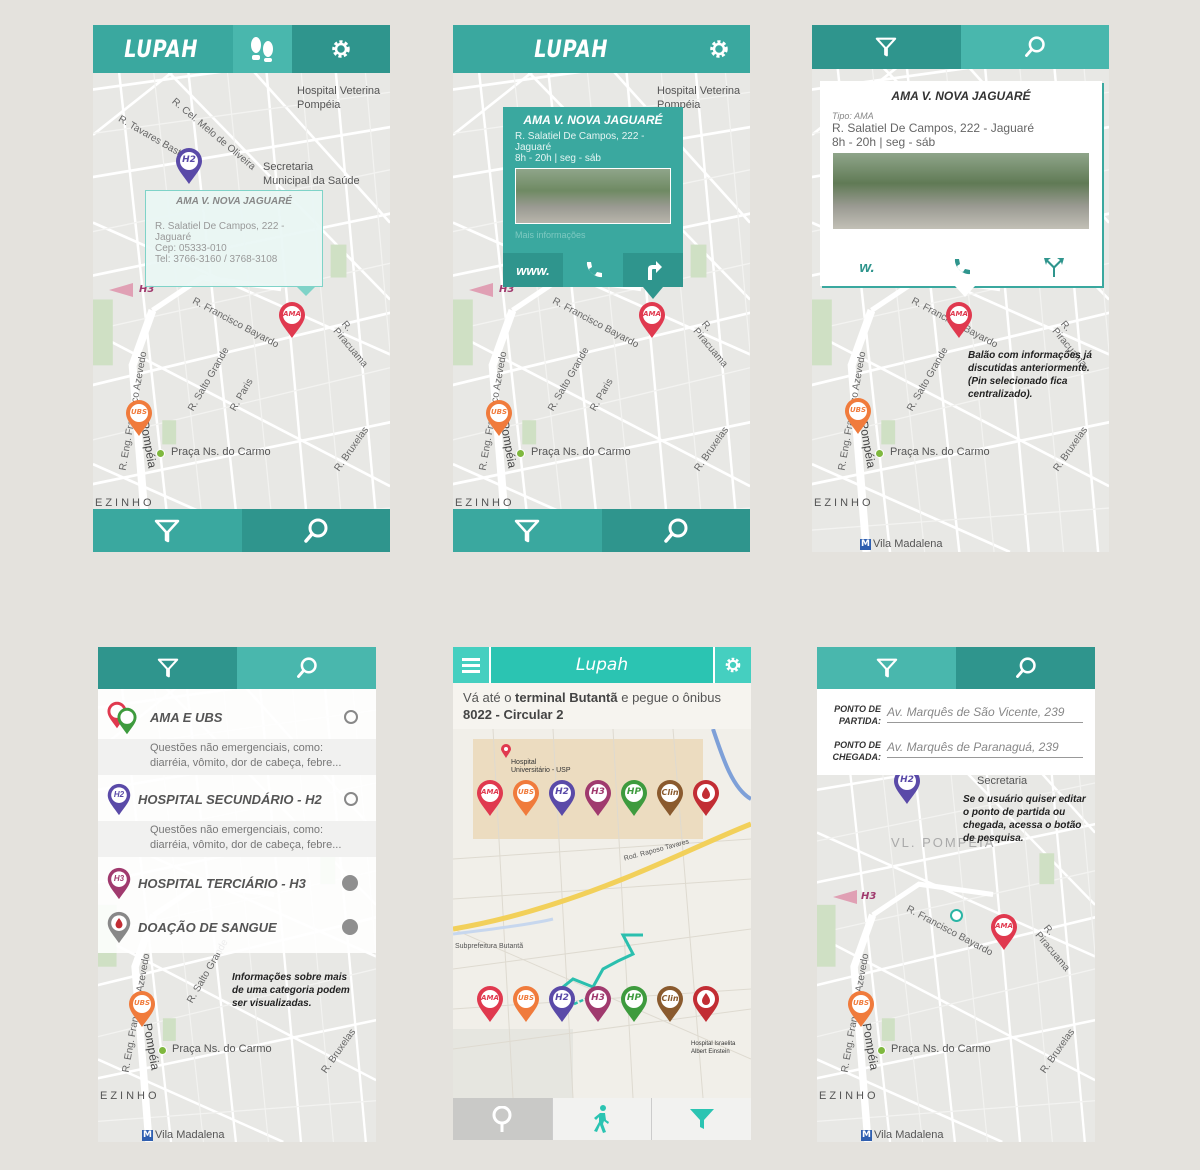  I want to click on map-label: Hospital Israelita, so click(713, 1044).